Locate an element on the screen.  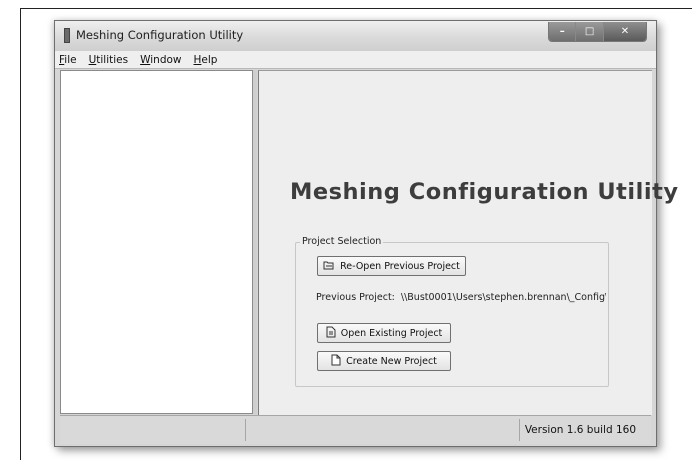
app-heading: Meshing Configuration Utility is located at coordinates (484, 192).